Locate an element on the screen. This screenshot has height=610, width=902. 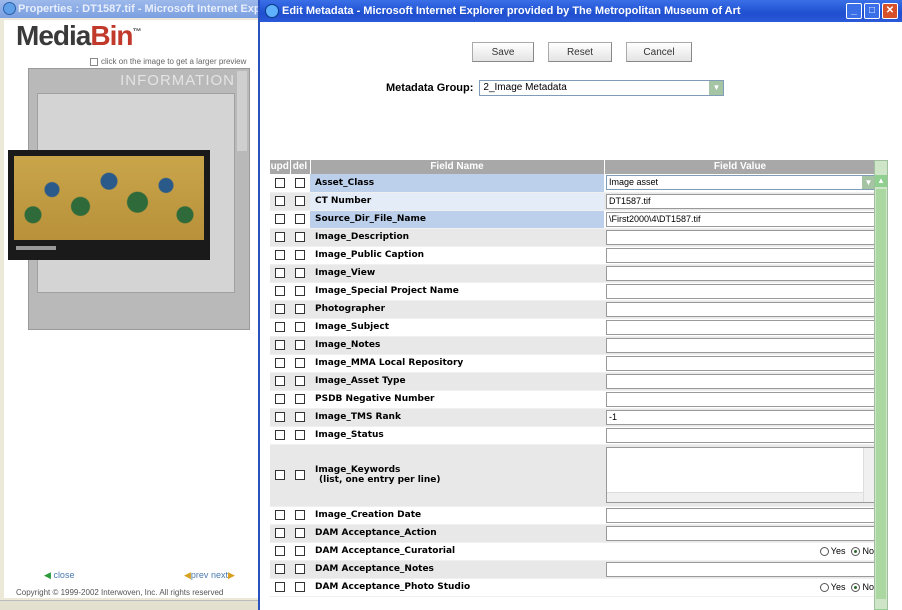
field-value-input: DT1587.tif is located at coordinates (741, 201).